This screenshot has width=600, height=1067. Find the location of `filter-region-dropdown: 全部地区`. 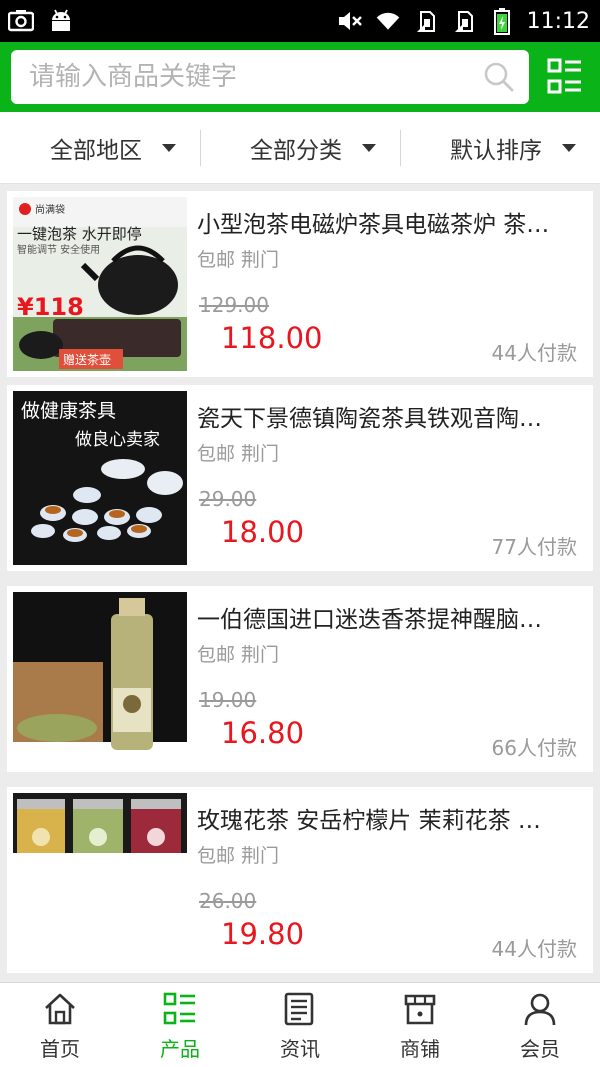

filter-region-dropdown: 全部地区 is located at coordinates (113, 148).